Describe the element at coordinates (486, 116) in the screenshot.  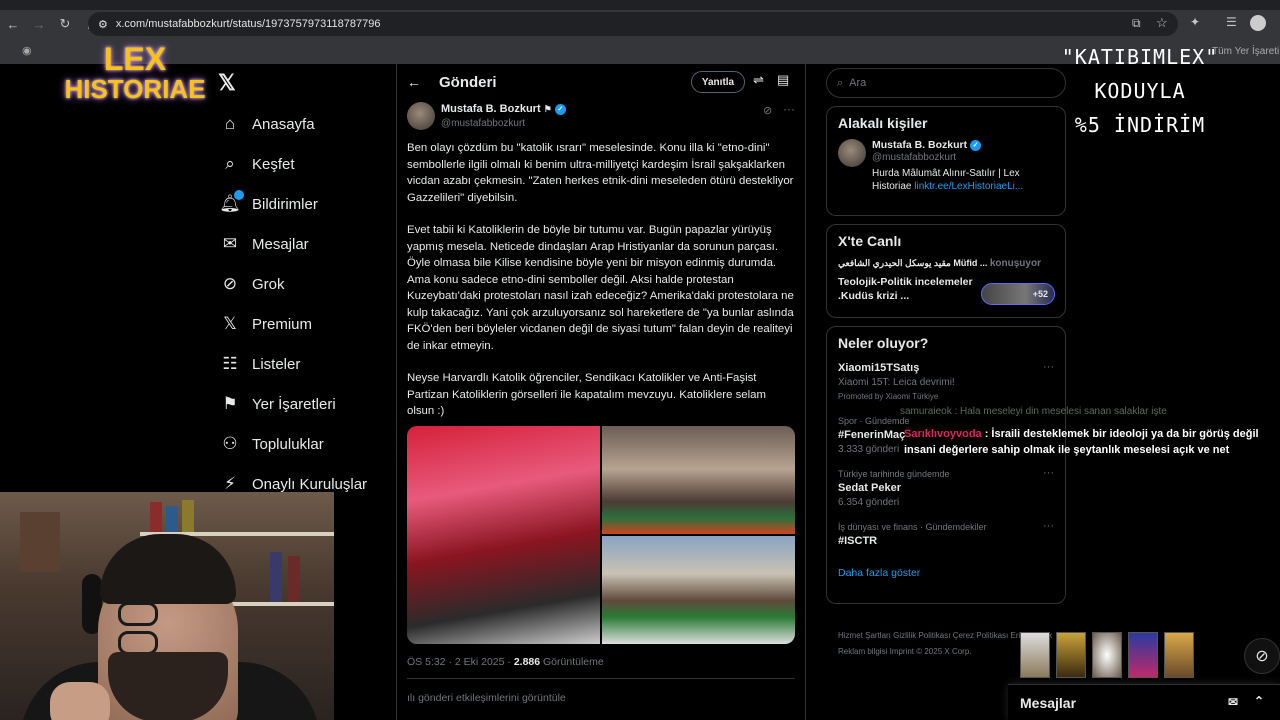
I see `post-author: Mustafa B. Bozkurt ⚑ ✓ @mustafabbozkurt` at that location.